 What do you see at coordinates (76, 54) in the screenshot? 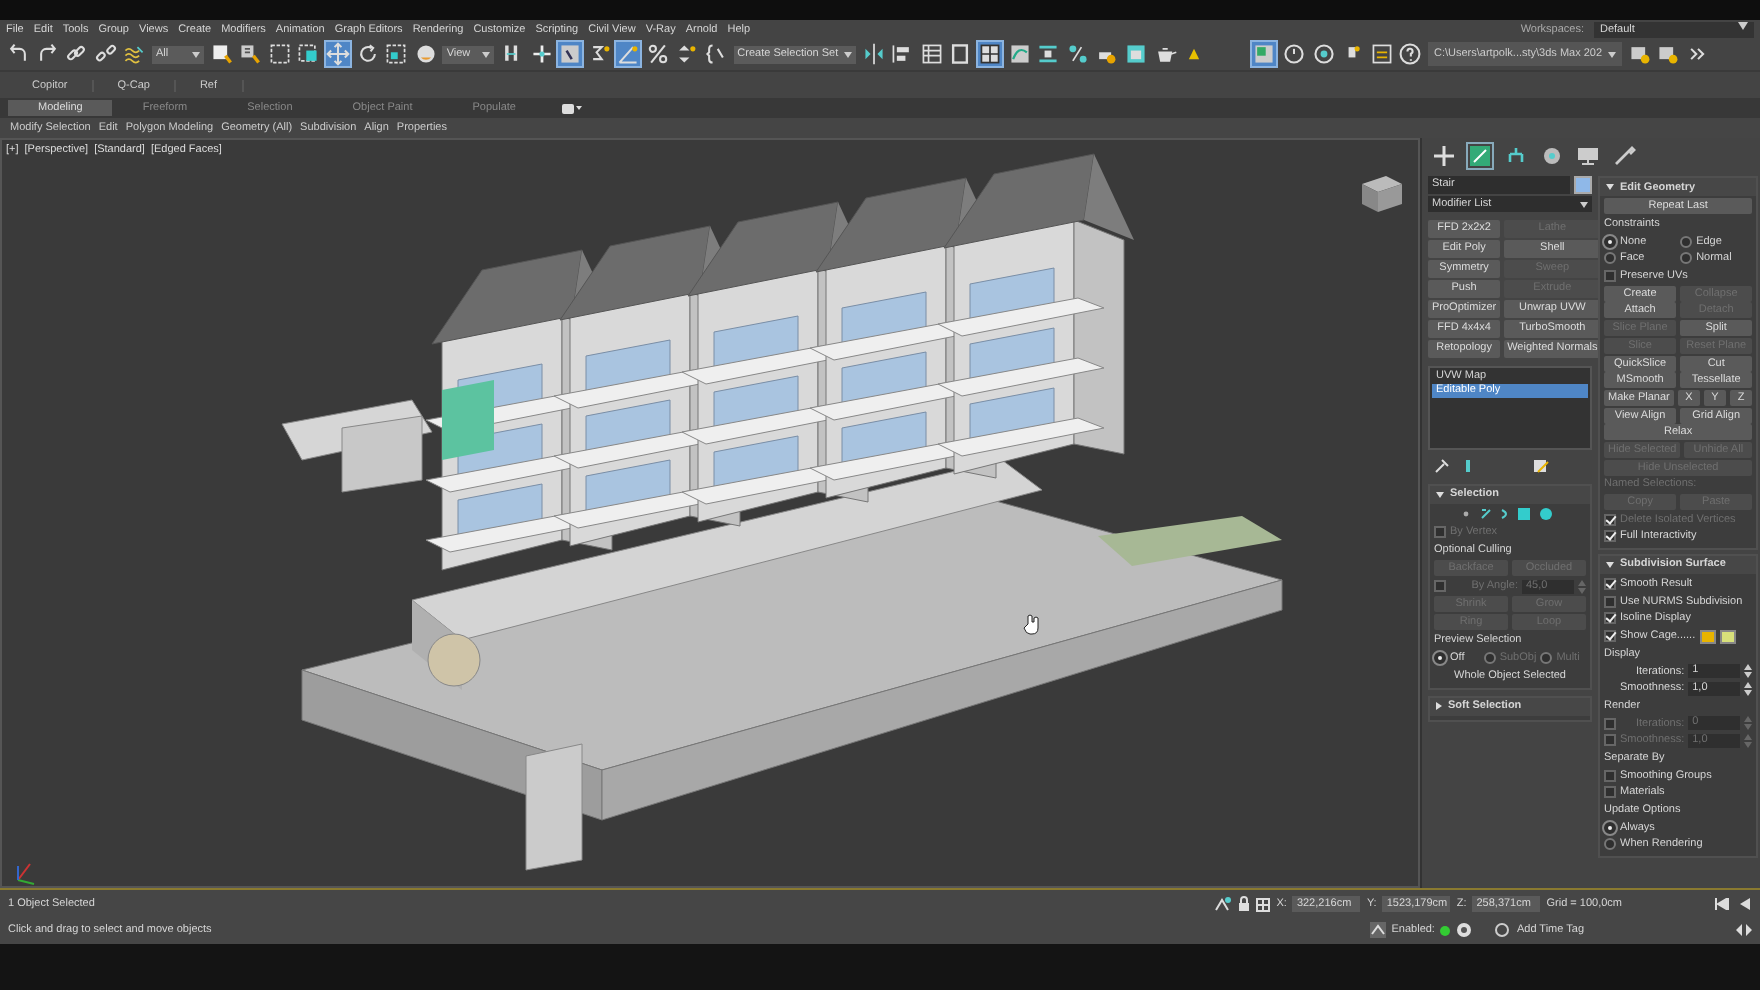
I see `chain-link-icon` at bounding box center [76, 54].